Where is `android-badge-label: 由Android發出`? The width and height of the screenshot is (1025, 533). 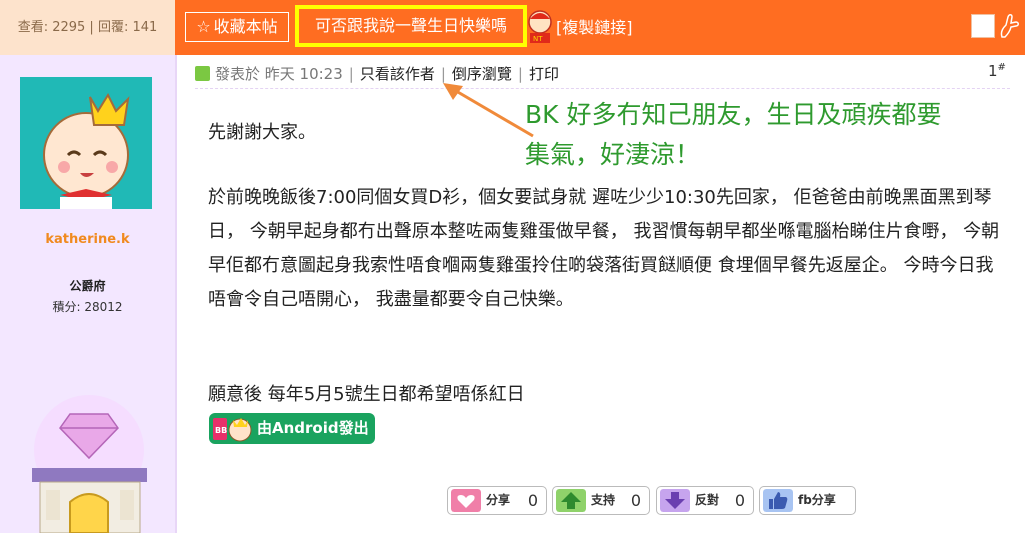 android-badge-label: 由Android發出 is located at coordinates (313, 428).